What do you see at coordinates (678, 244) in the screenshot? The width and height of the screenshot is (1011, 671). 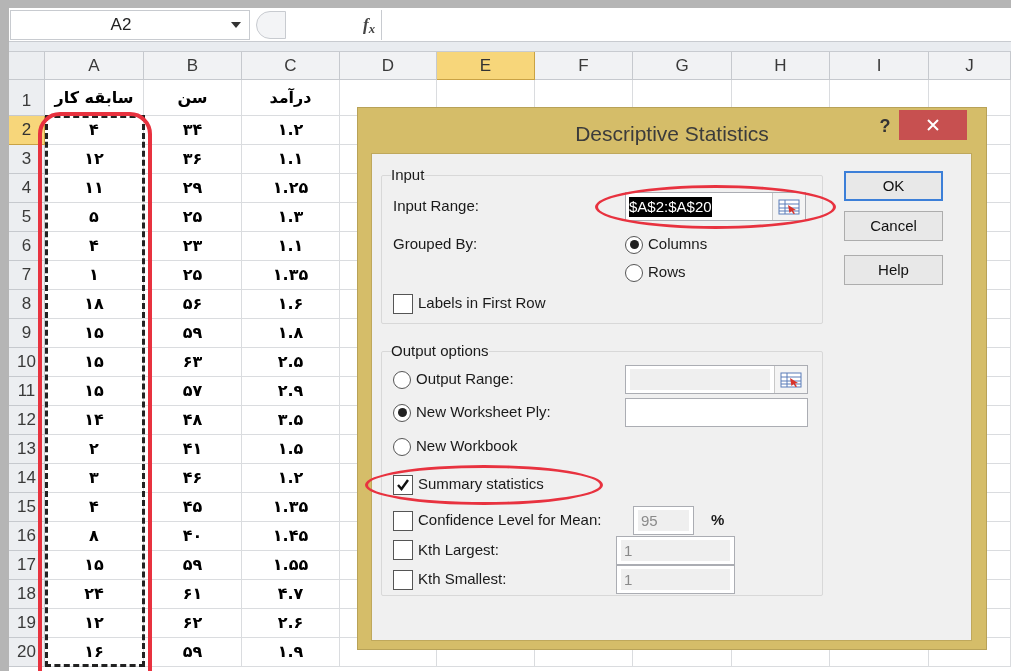 I see `option-label: Columns` at bounding box center [678, 244].